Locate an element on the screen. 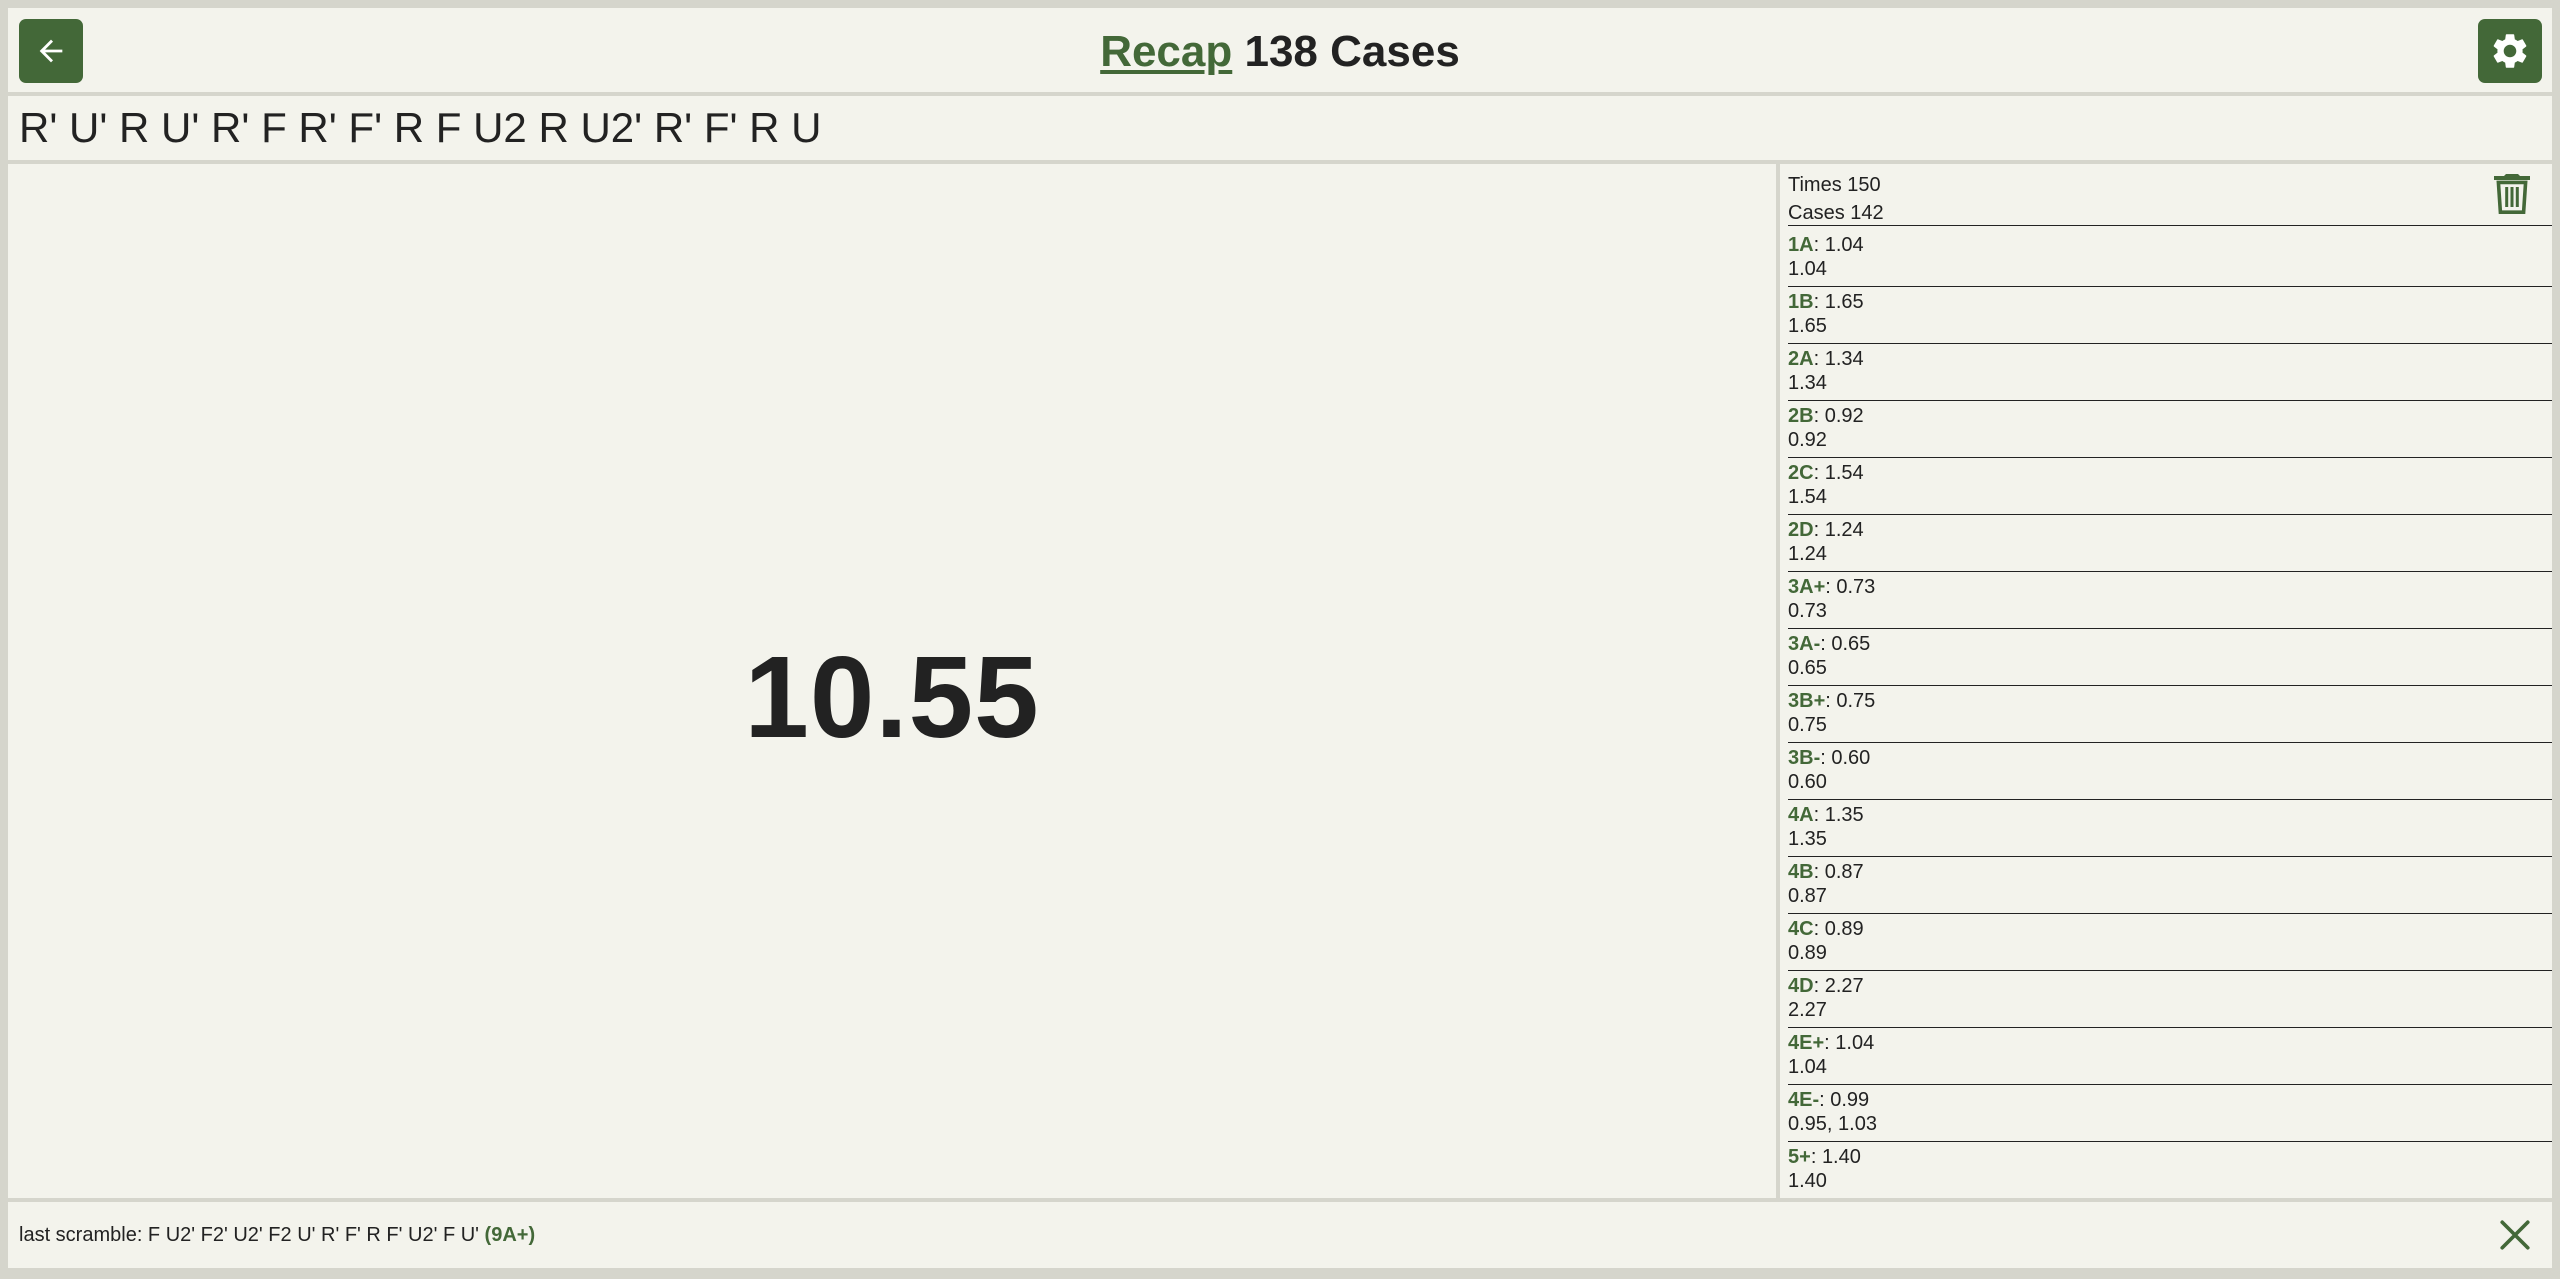 This screenshot has height=1279, width=2560. case-times: 0.87 is located at coordinates (1807, 896).